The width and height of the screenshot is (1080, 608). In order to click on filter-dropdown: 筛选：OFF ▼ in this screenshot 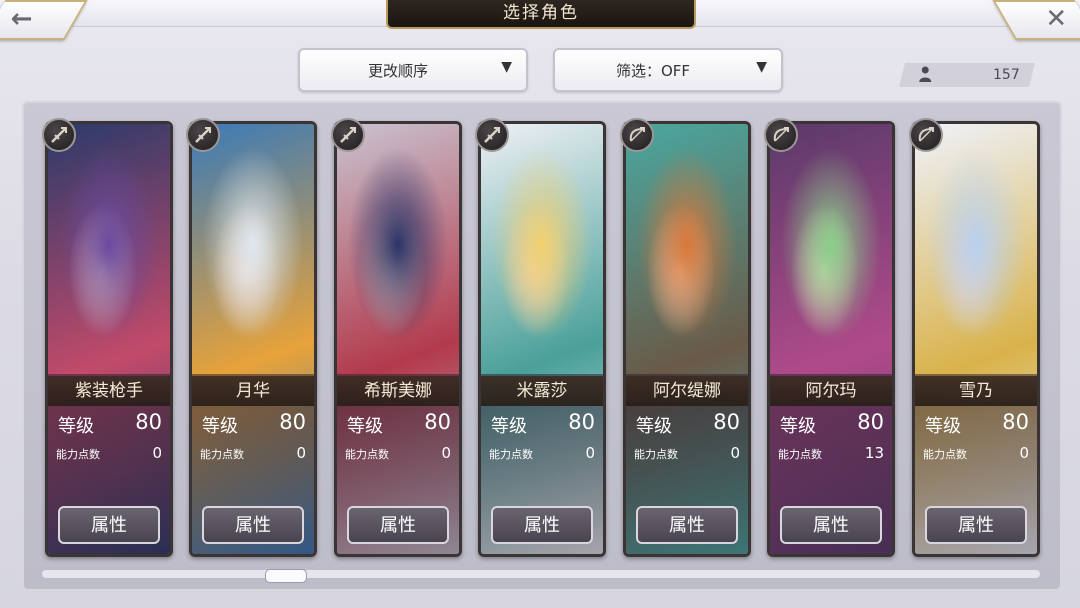, I will do `click(668, 70)`.